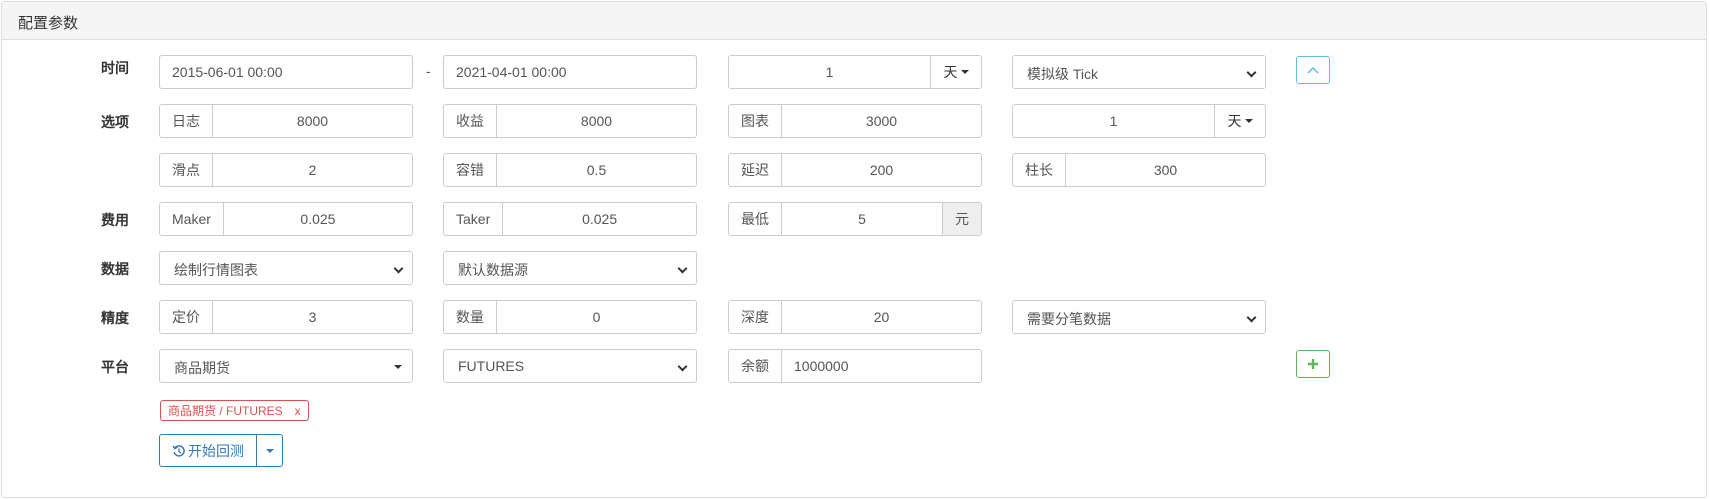  Describe the element at coordinates (286, 72) in the screenshot. I see `start-time-input: 2015-06-01 00:00` at that location.